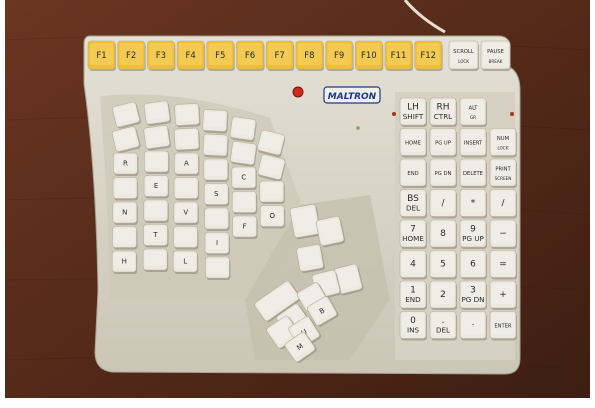 The image size is (595, 408). What do you see at coordinates (503, 139) in the screenshot?
I see `key-label: NUM` at bounding box center [503, 139].